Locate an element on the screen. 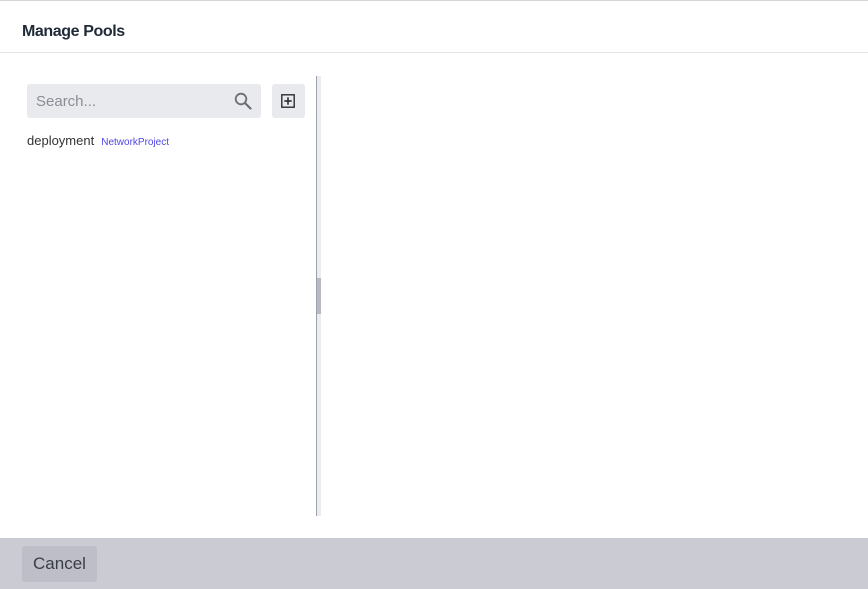  cancel-button: Cancel is located at coordinates (59, 564).